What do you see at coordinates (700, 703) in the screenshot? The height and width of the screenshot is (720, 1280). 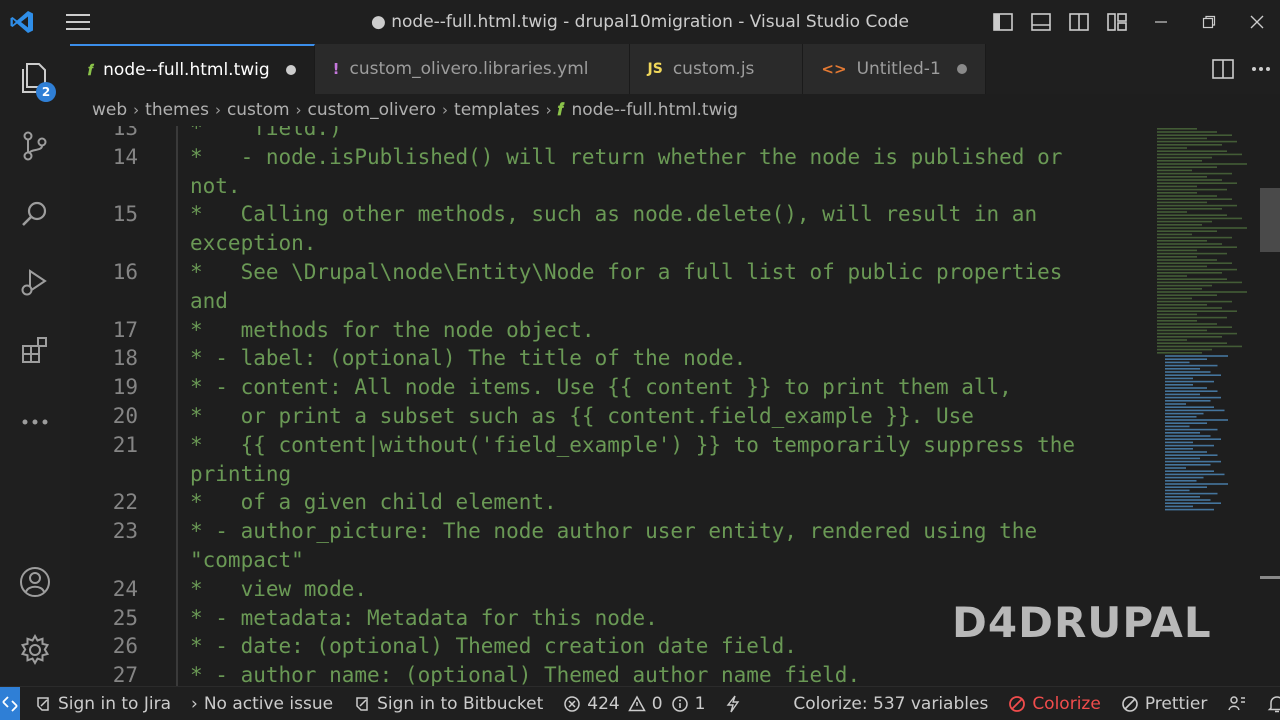 I see `info-count: 1` at bounding box center [700, 703].